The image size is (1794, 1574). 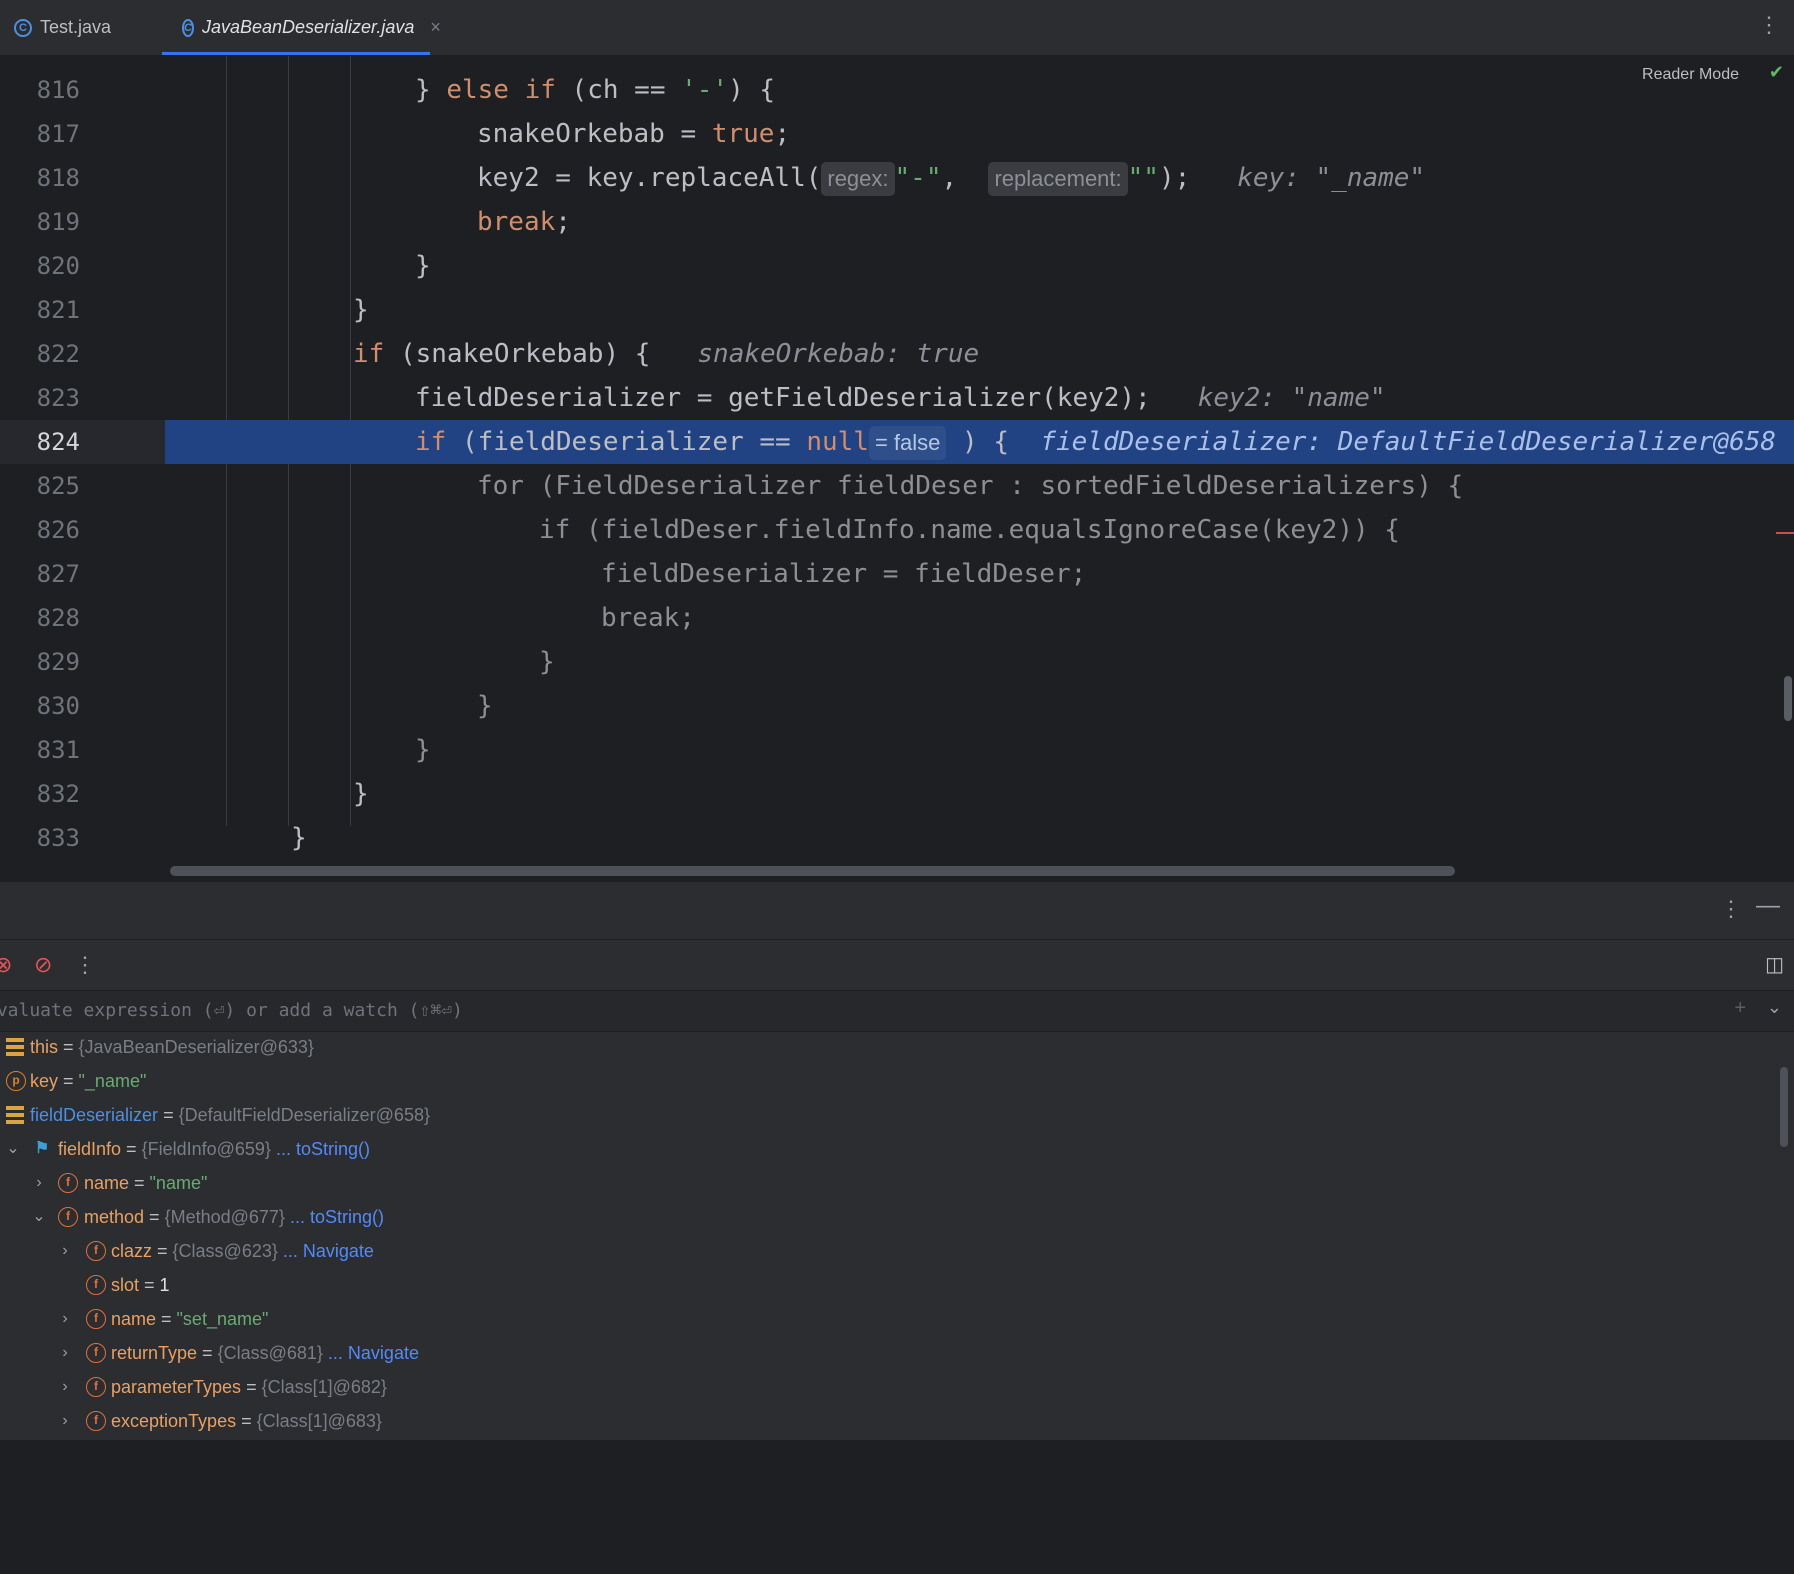 What do you see at coordinates (897, 750) in the screenshot?
I see `code-line: 831 }` at bounding box center [897, 750].